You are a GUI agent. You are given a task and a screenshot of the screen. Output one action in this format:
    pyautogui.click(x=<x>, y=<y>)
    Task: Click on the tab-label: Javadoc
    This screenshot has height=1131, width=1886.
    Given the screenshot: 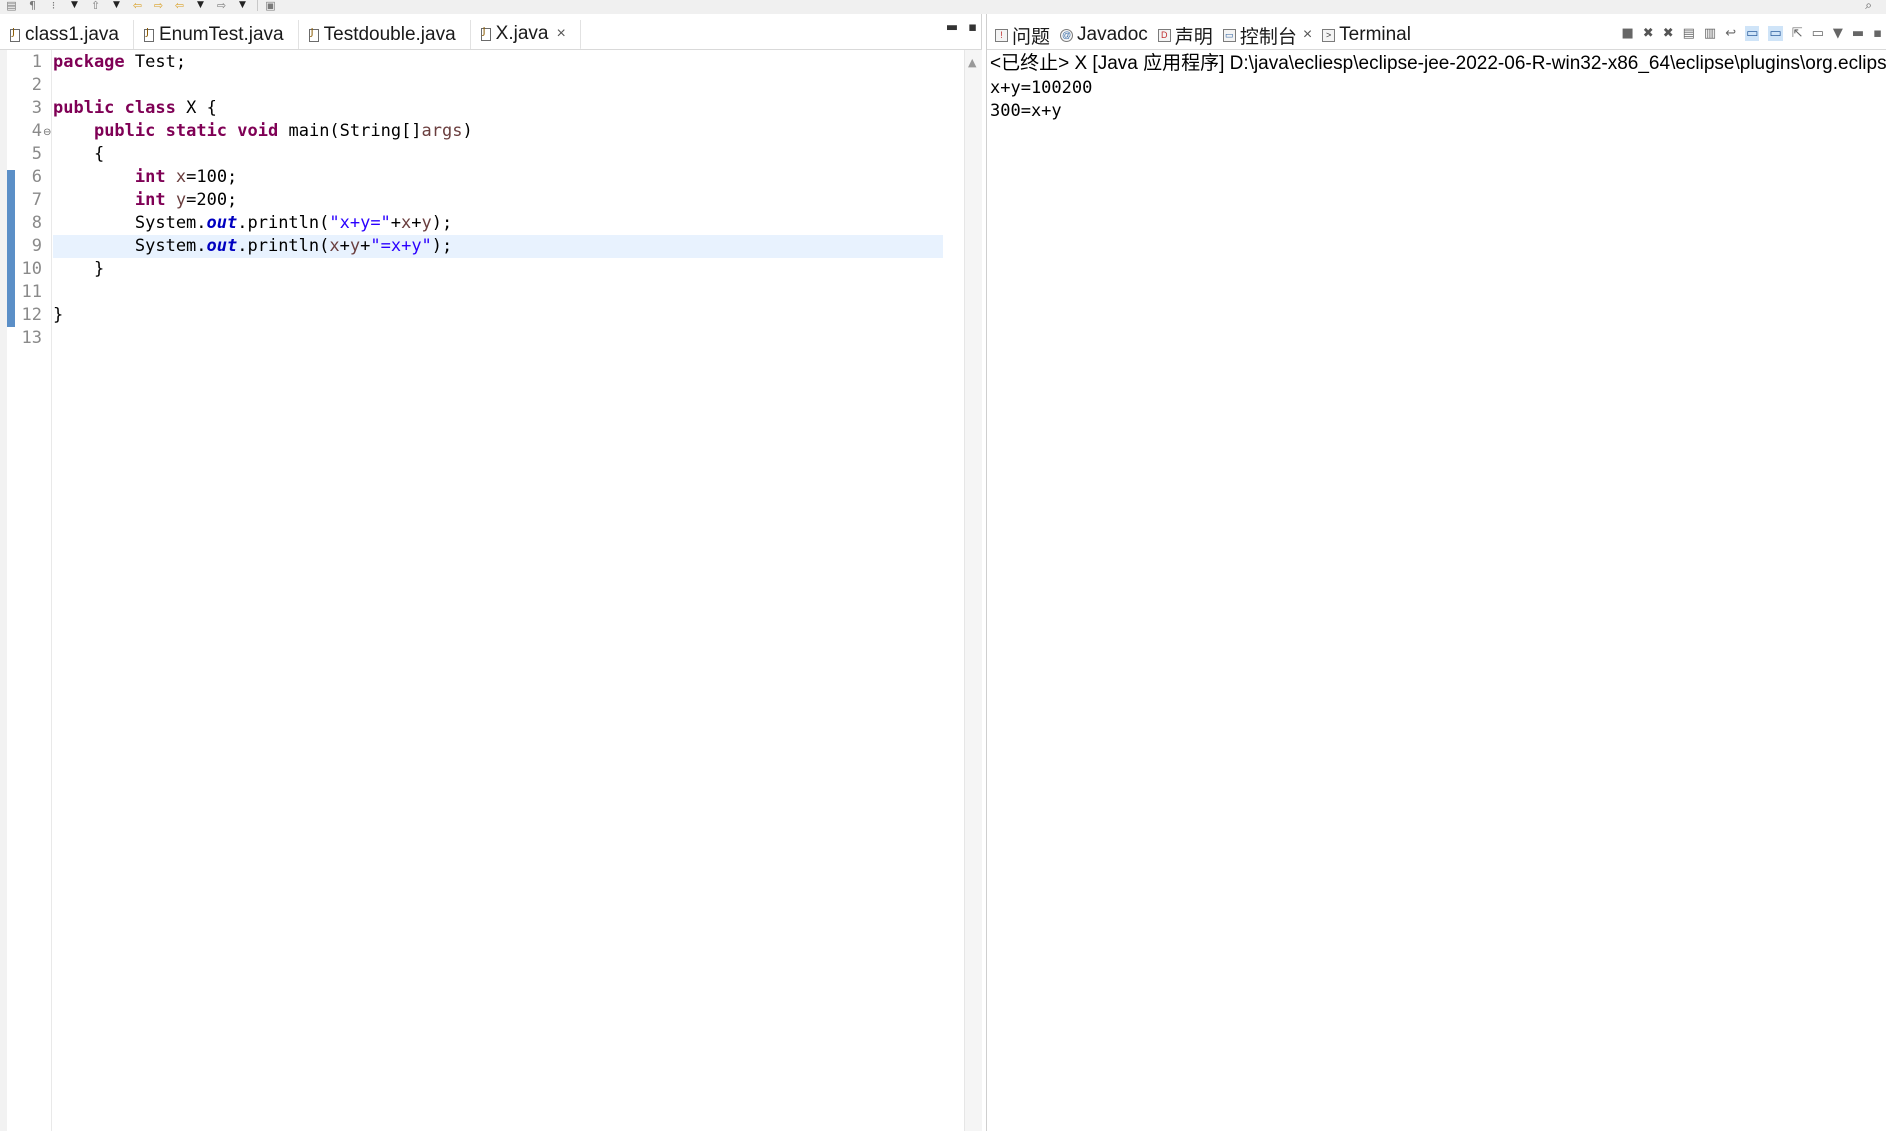 What is the action you would take?
    pyautogui.click(x=1112, y=34)
    